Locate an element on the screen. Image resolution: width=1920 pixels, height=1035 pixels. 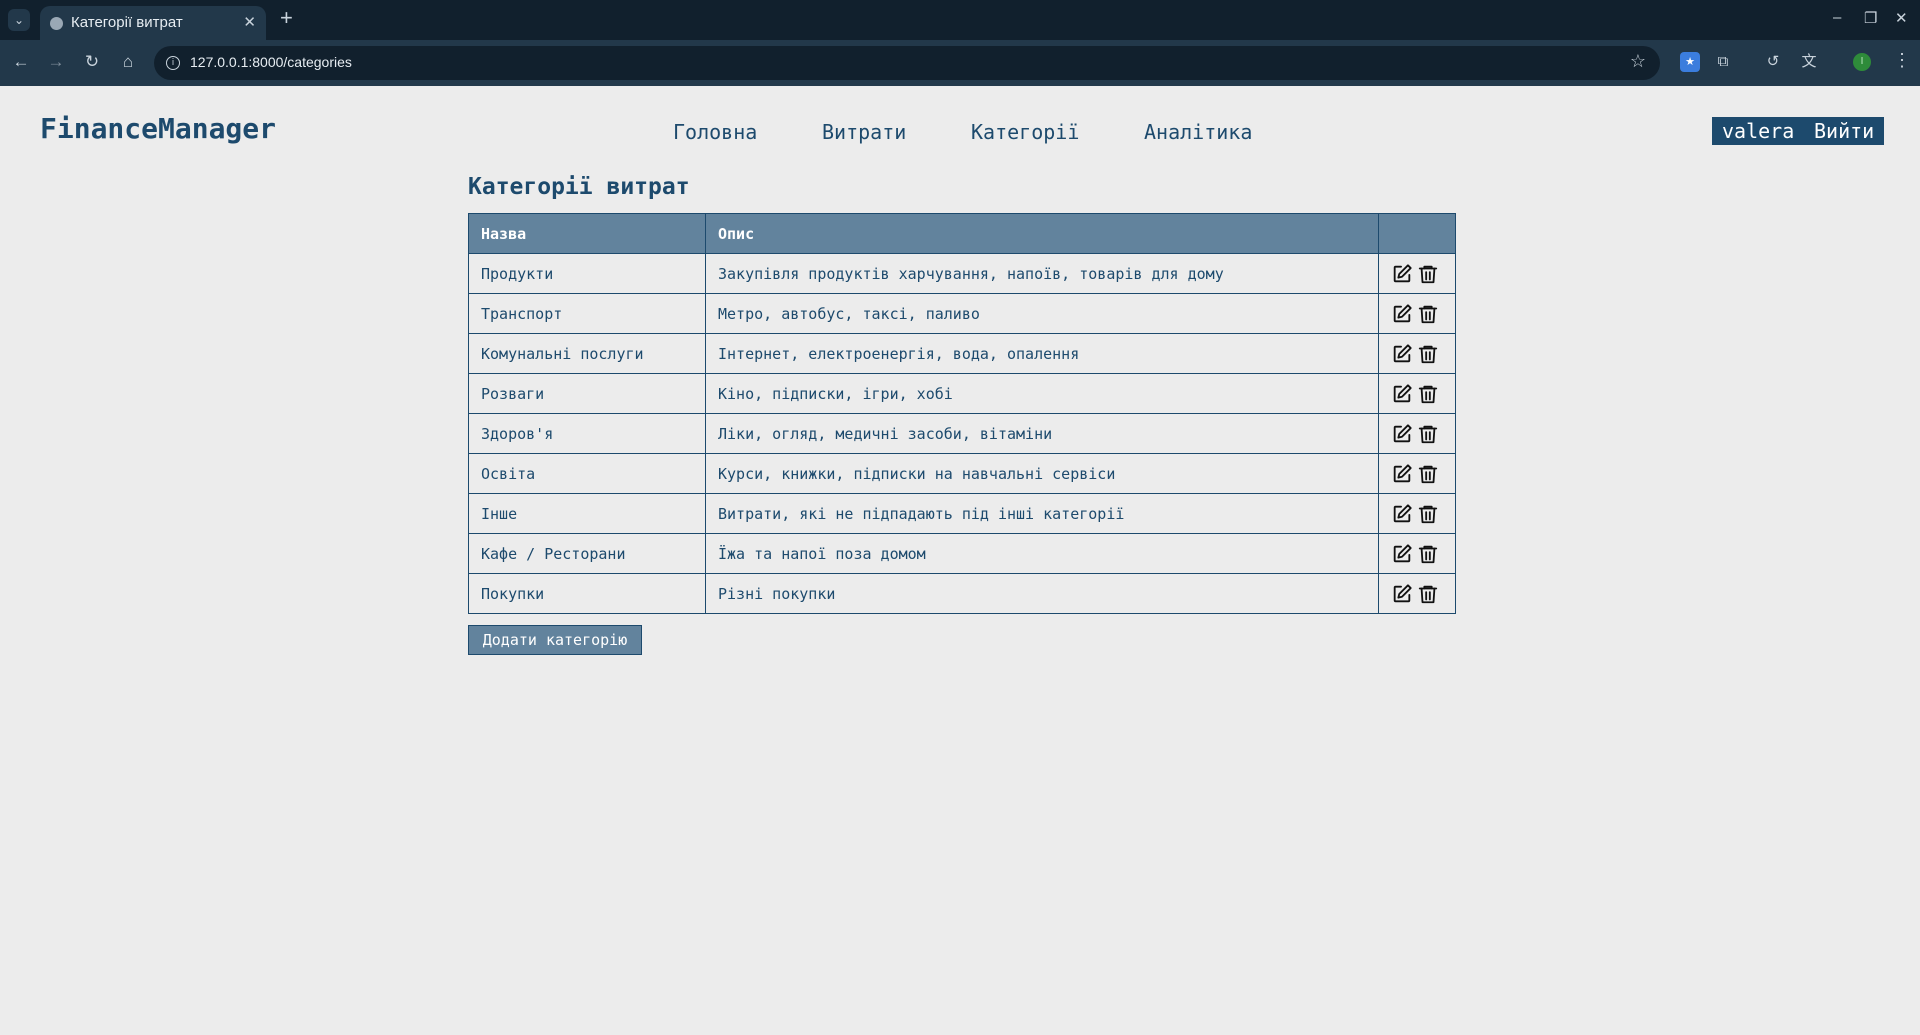
url-text: 127.0.0.1:8000/categories is located at coordinates (271, 62).